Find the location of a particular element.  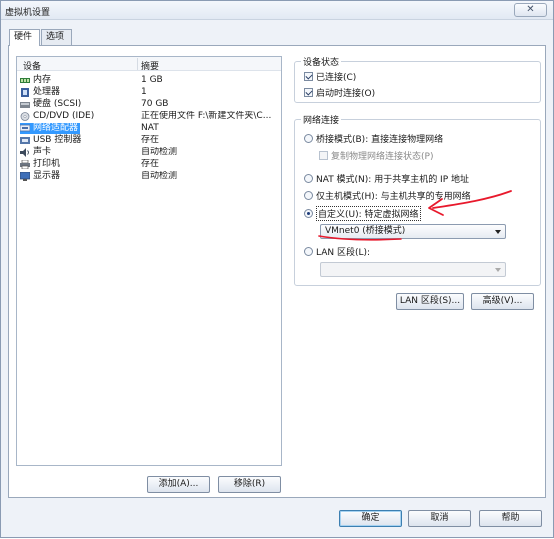

sound-card-icon is located at coordinates (25, 152).